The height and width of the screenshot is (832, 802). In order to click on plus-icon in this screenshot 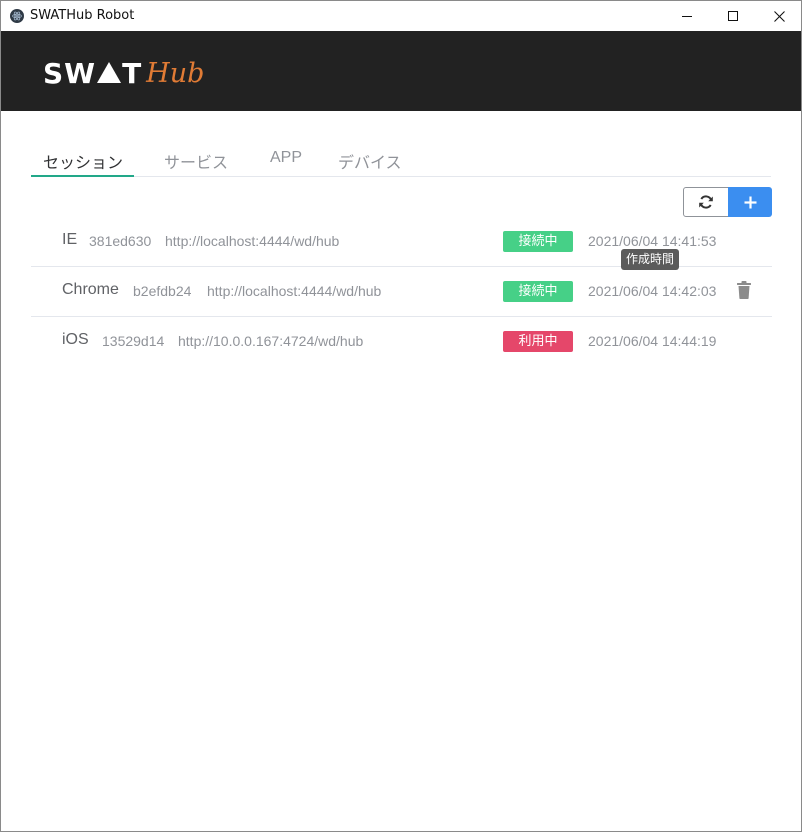, I will do `click(750, 202)`.